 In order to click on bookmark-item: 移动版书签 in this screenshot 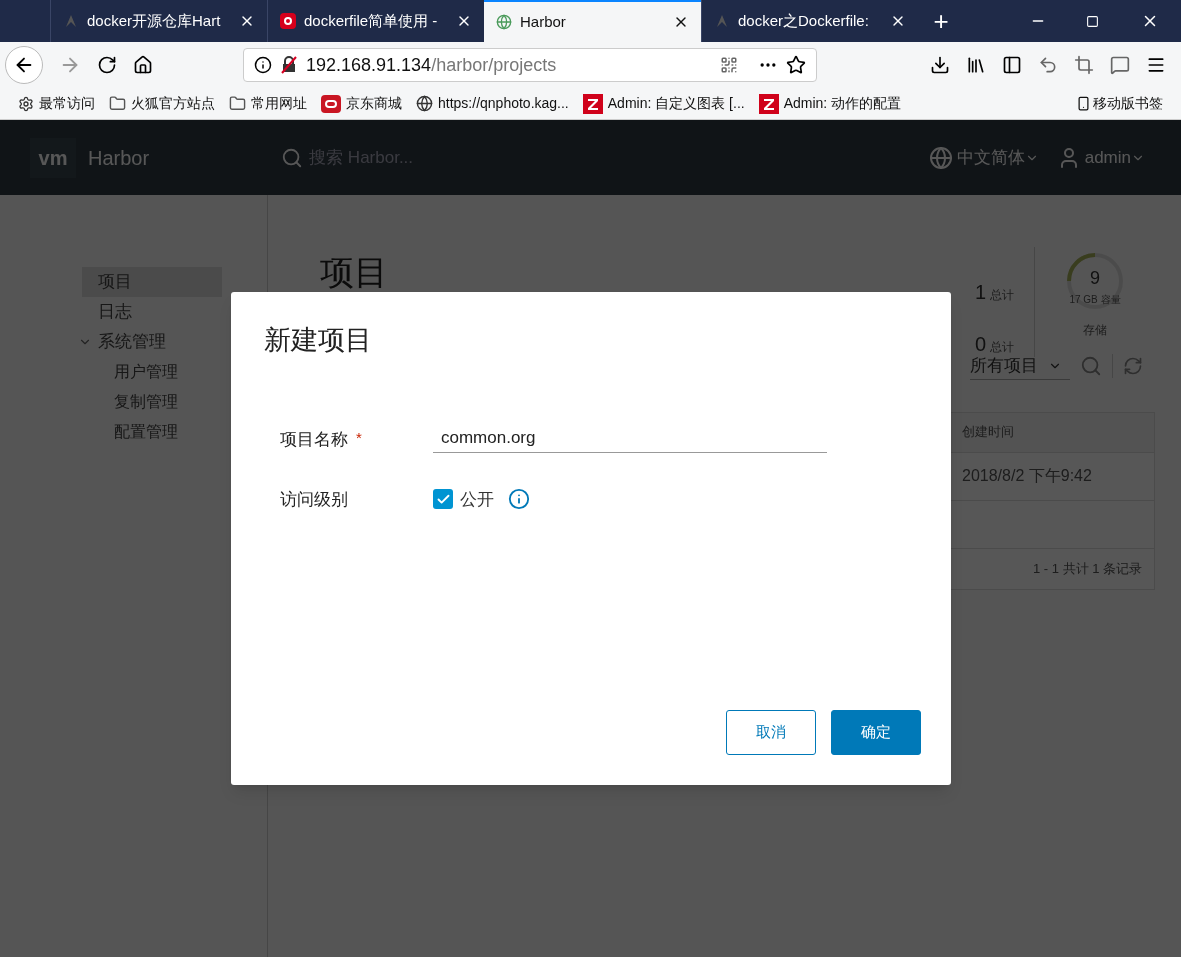, I will do `click(1128, 103)`.